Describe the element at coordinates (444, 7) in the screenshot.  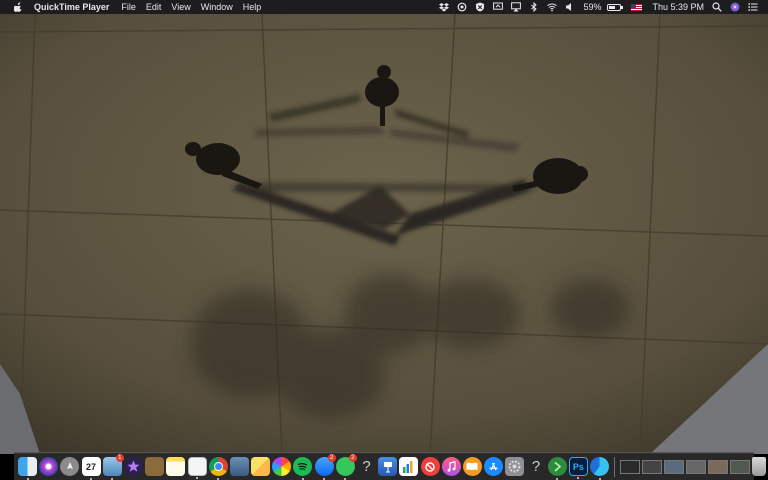
I see `dropbox-icon` at that location.